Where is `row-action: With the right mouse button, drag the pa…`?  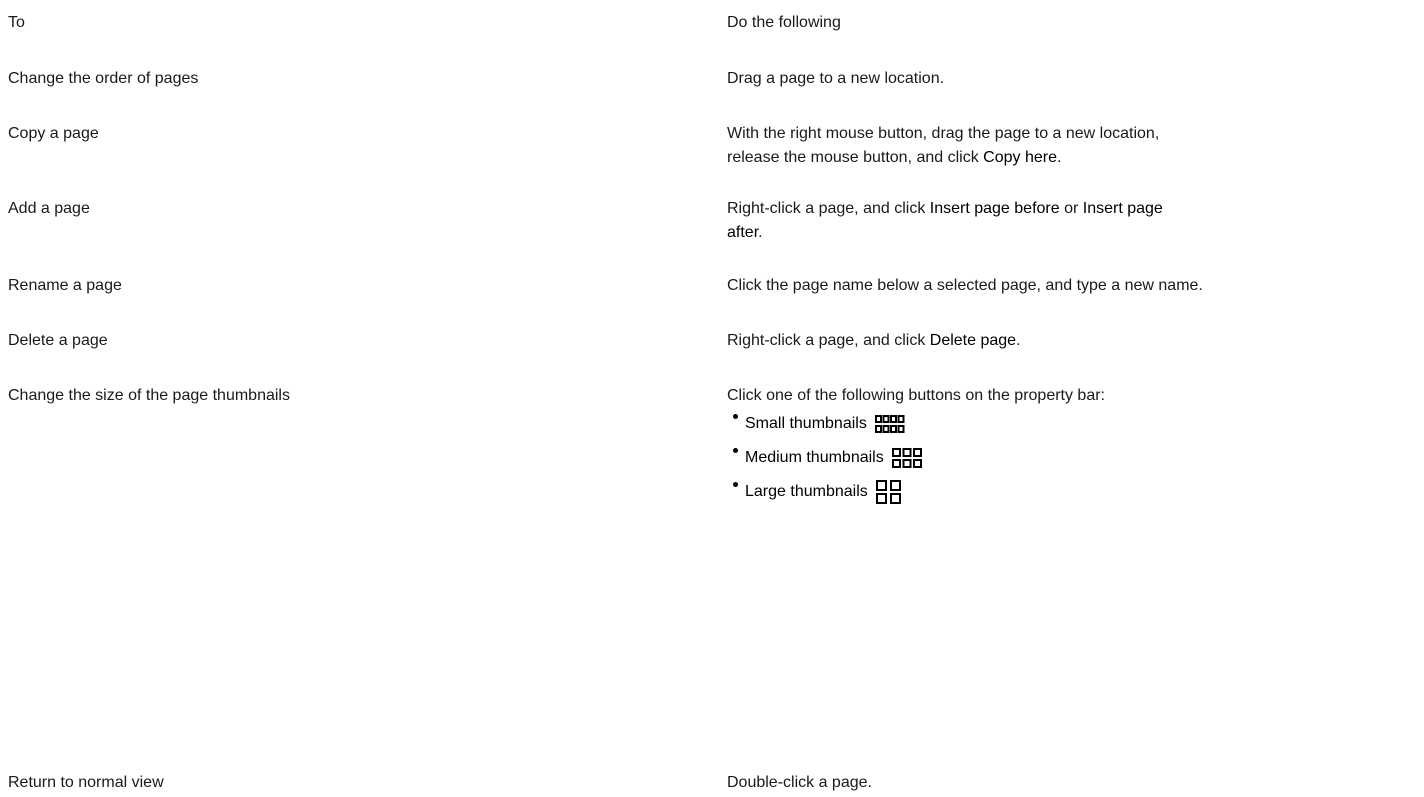 row-action: With the right mouse button, drag the pa… is located at coordinates (1072, 146).